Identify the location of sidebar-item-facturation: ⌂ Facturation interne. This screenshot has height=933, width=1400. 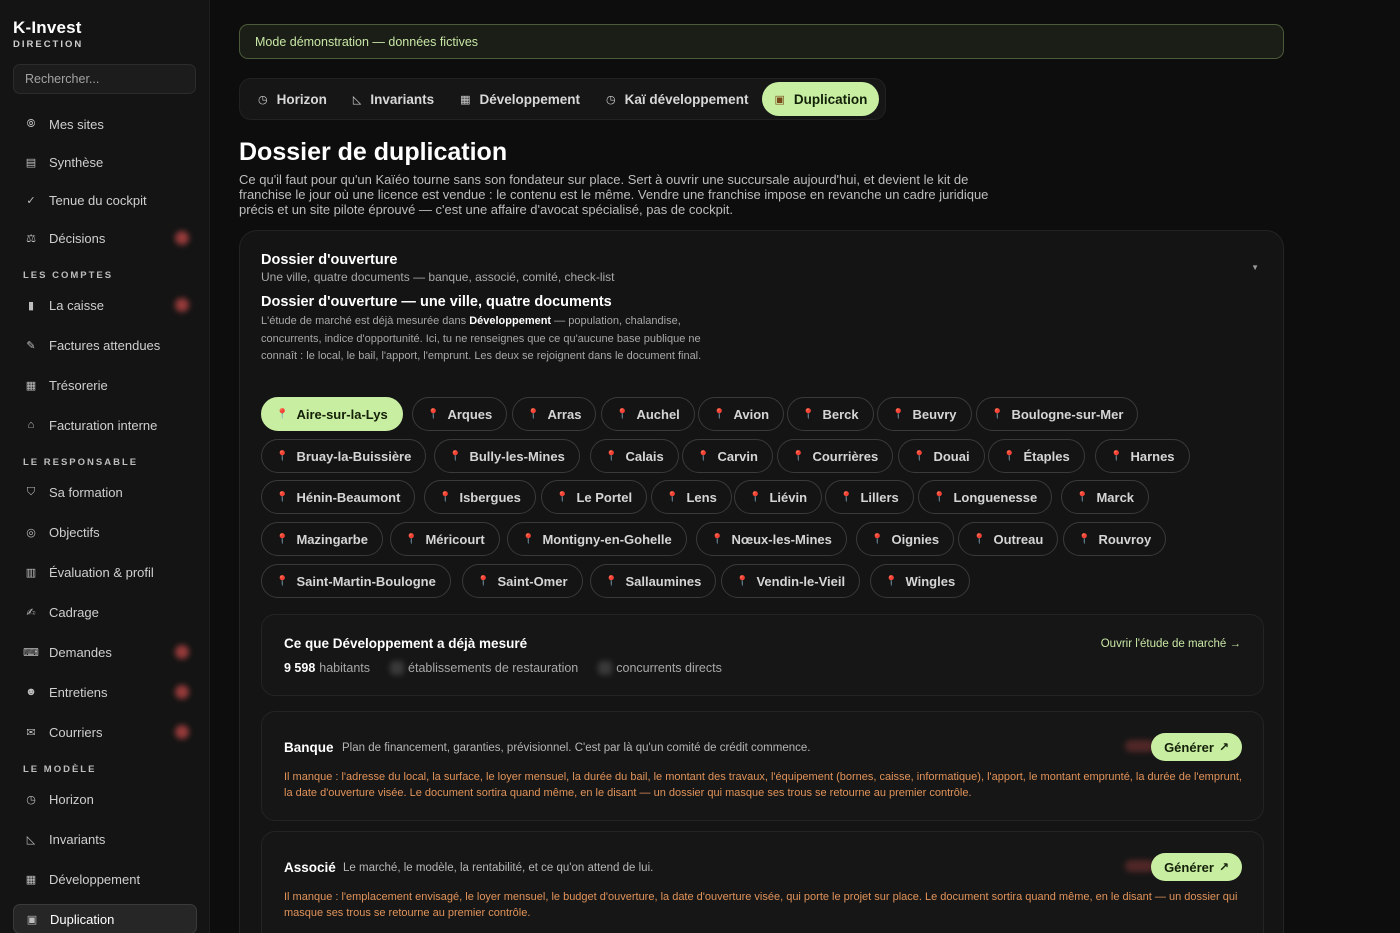
(105, 425).